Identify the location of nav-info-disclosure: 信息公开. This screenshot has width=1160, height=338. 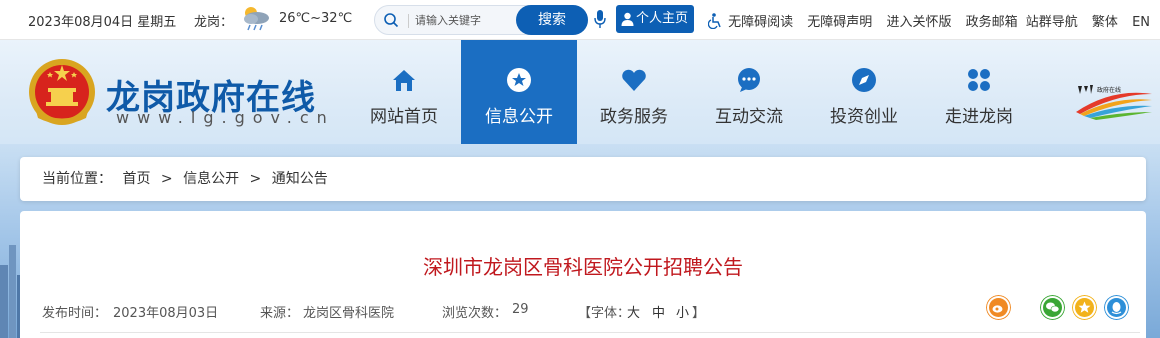
(519, 92).